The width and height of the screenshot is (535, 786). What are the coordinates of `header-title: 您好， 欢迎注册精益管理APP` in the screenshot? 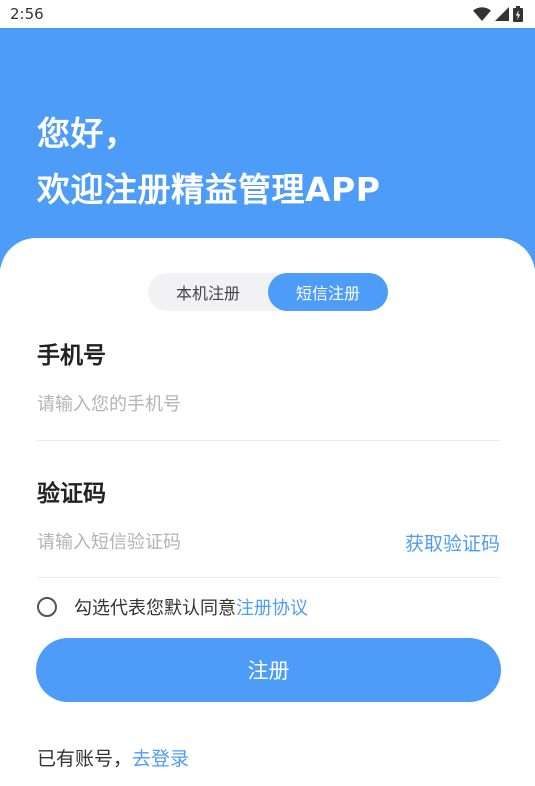 It's located at (208, 162).